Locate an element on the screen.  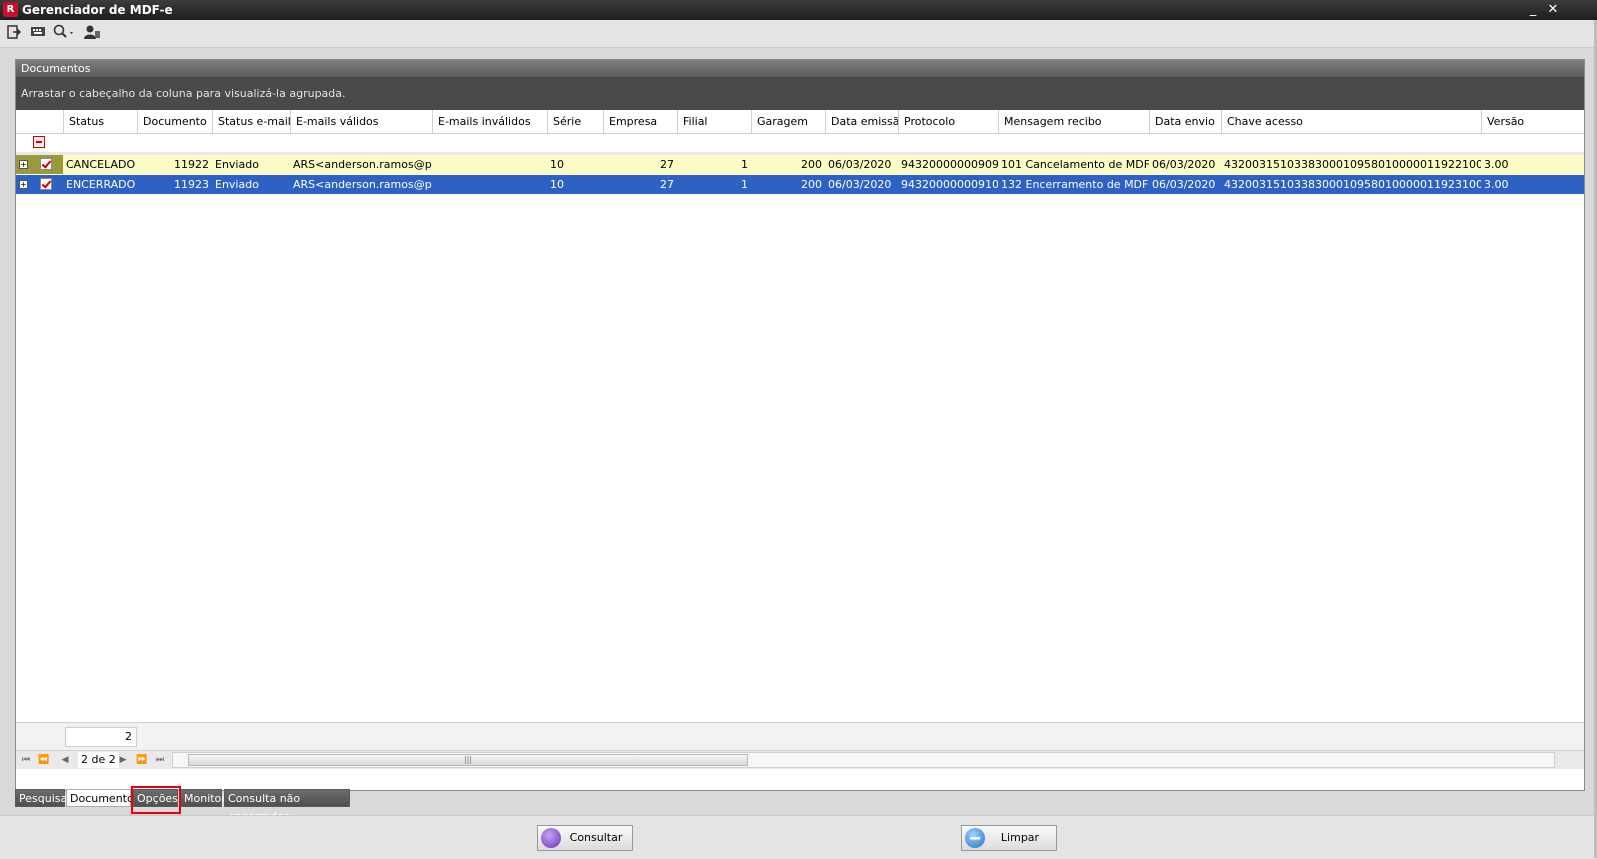
column-header-empresa: Empresa is located at coordinates (640, 121).